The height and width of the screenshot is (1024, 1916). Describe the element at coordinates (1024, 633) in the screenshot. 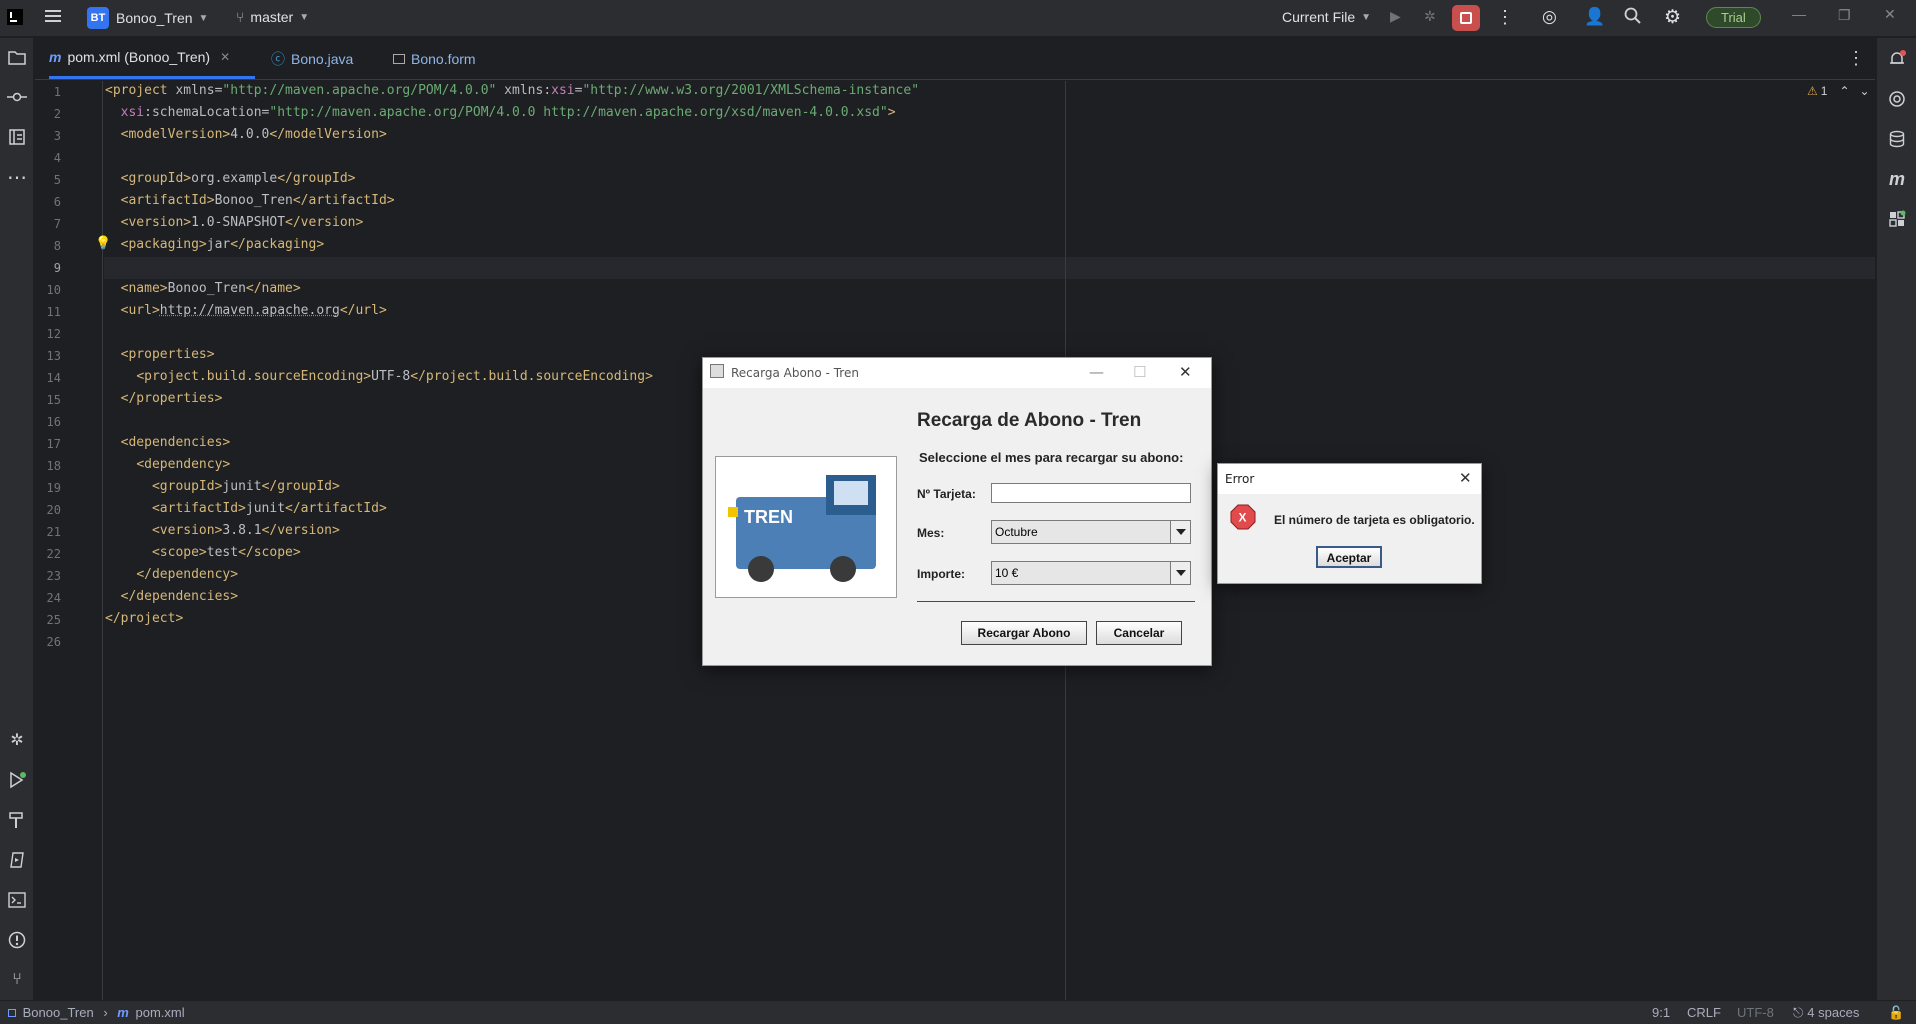

I see `recharge-button: Recargar Abono` at that location.